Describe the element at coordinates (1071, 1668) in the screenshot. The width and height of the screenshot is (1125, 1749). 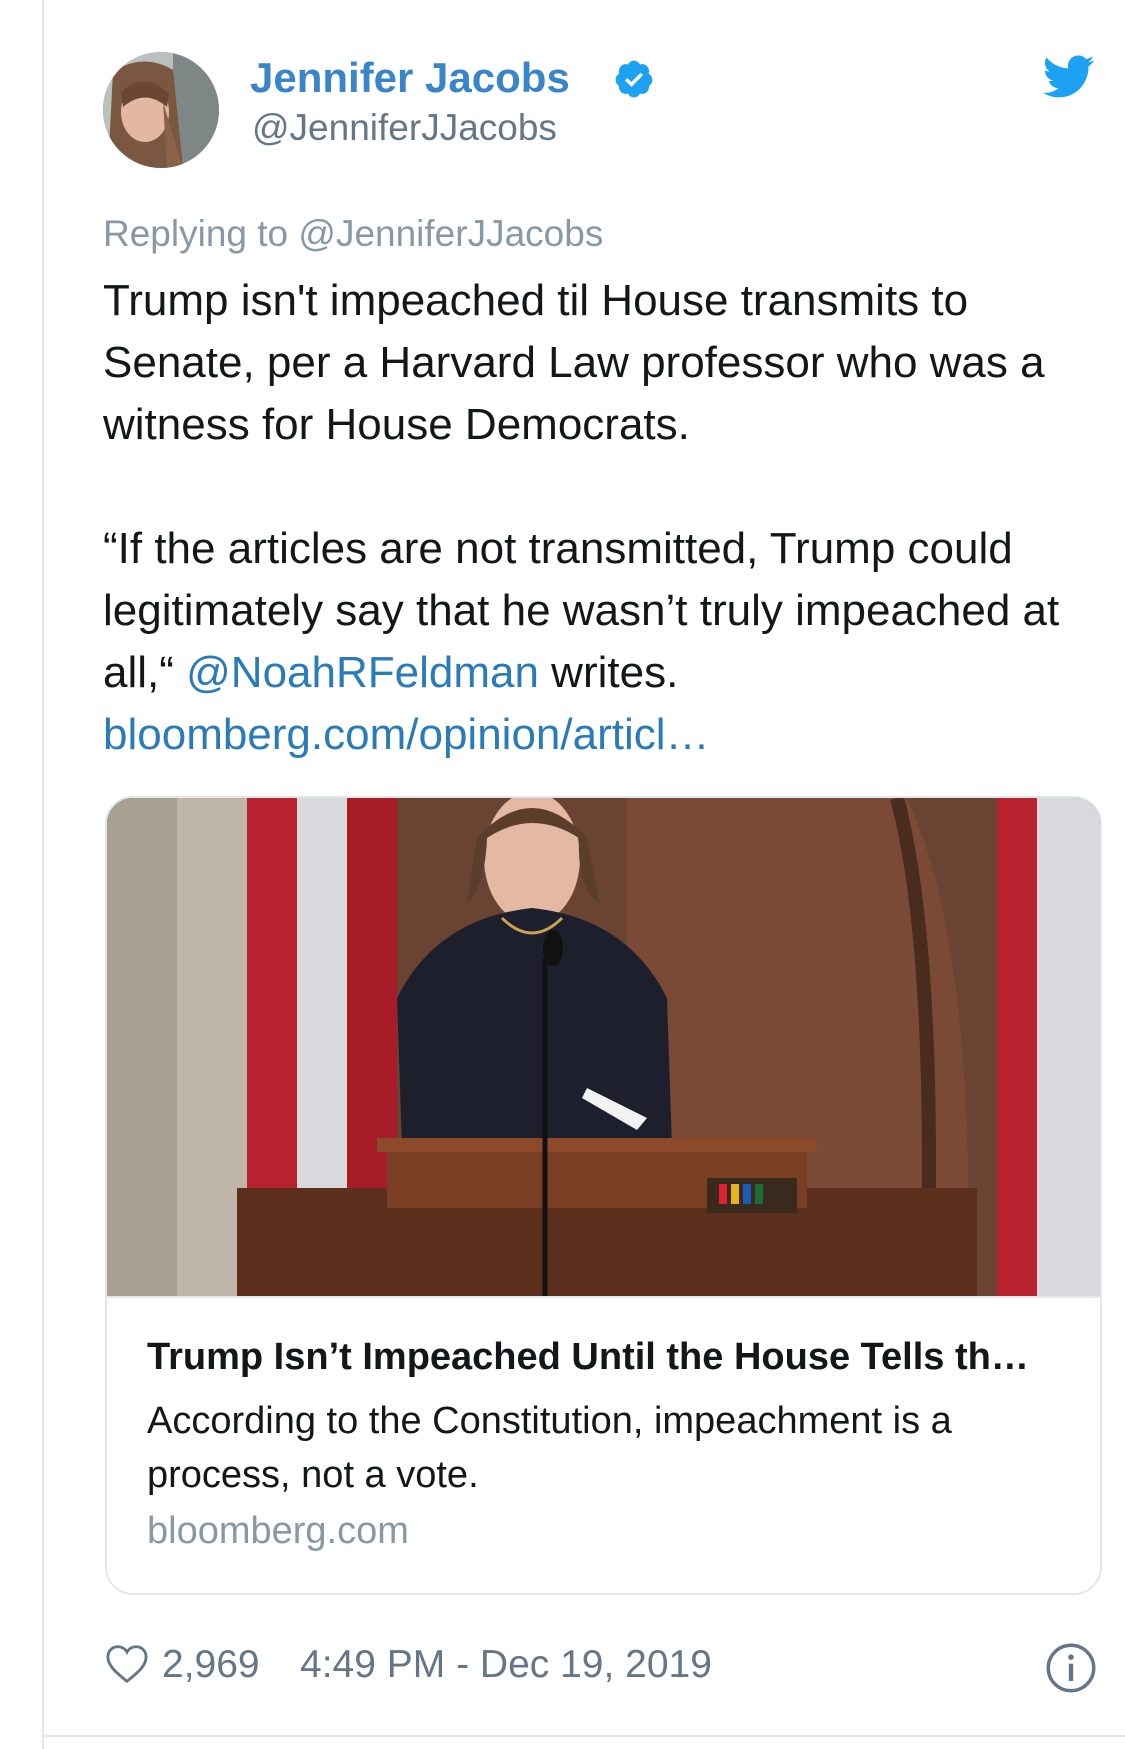
I see `info-icon` at that location.